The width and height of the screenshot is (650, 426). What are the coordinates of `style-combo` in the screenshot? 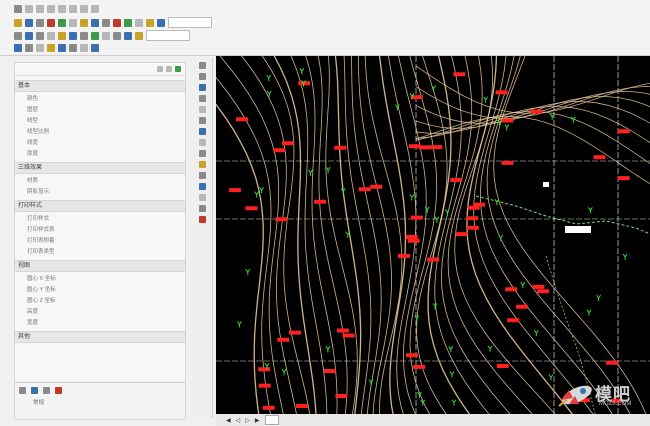 It's located at (168, 35).